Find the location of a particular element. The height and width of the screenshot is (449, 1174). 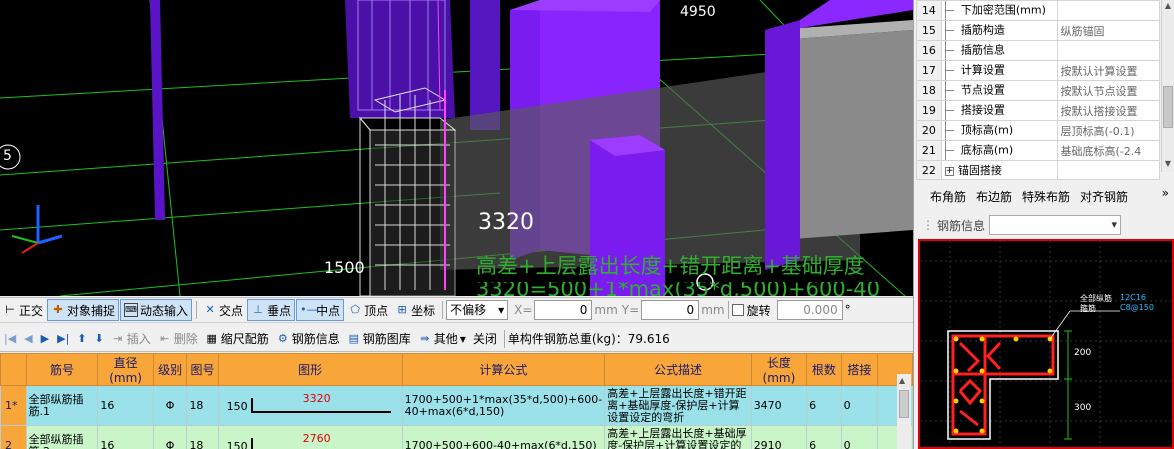

insert-button: ⇥ 插入 is located at coordinates (131, 339).